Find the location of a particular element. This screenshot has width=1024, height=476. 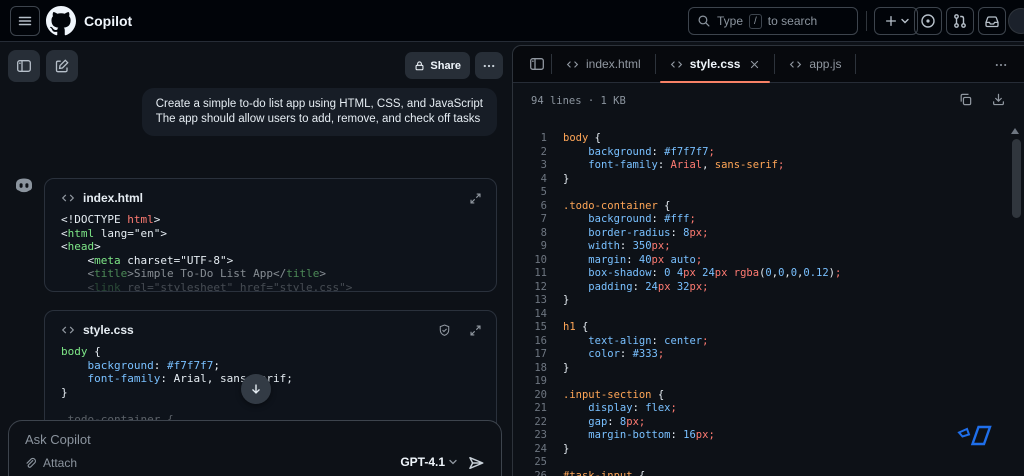

line-number: 17 is located at coordinates (540, 354).